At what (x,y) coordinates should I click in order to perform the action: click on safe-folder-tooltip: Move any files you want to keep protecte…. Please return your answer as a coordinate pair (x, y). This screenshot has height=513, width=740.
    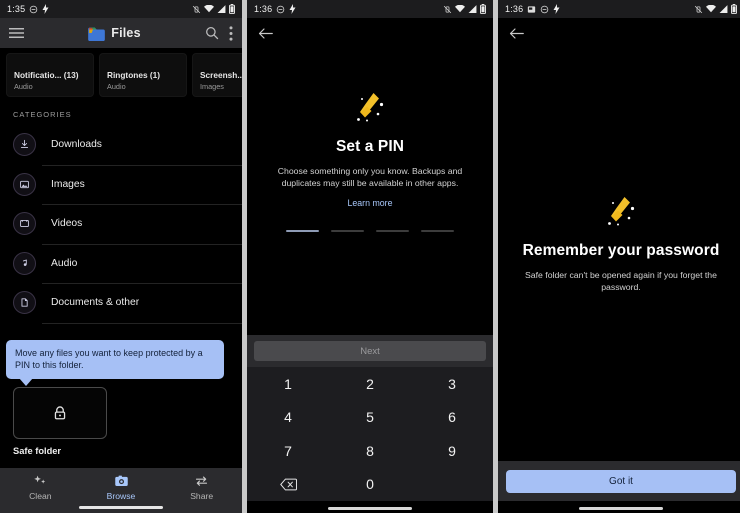
    Looking at the image, I should click on (115, 363).